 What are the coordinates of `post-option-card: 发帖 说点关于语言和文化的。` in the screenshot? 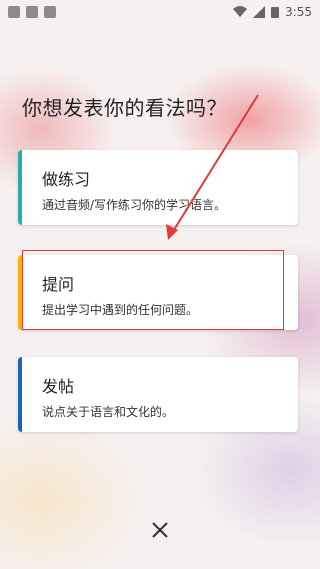 It's located at (158, 394).